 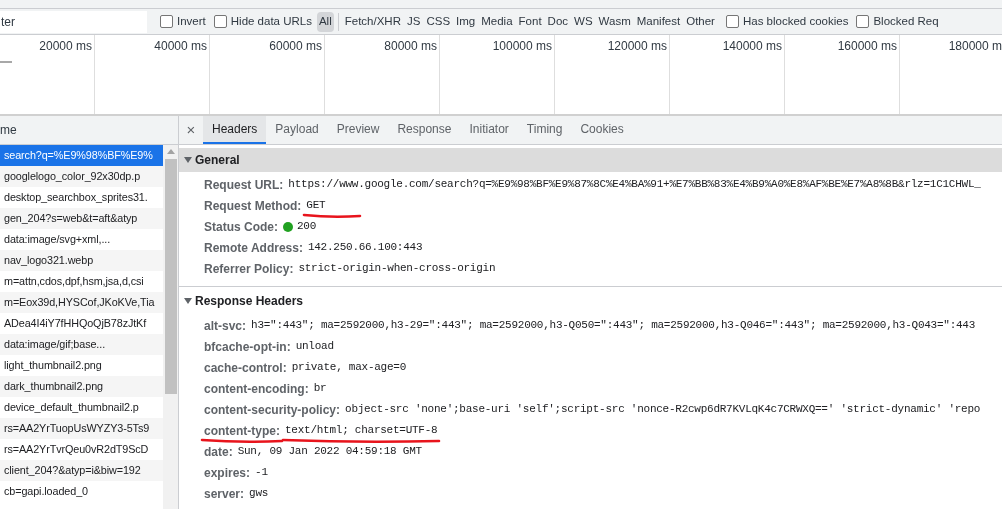 I want to click on header-value: -1, so click(x=261, y=473).